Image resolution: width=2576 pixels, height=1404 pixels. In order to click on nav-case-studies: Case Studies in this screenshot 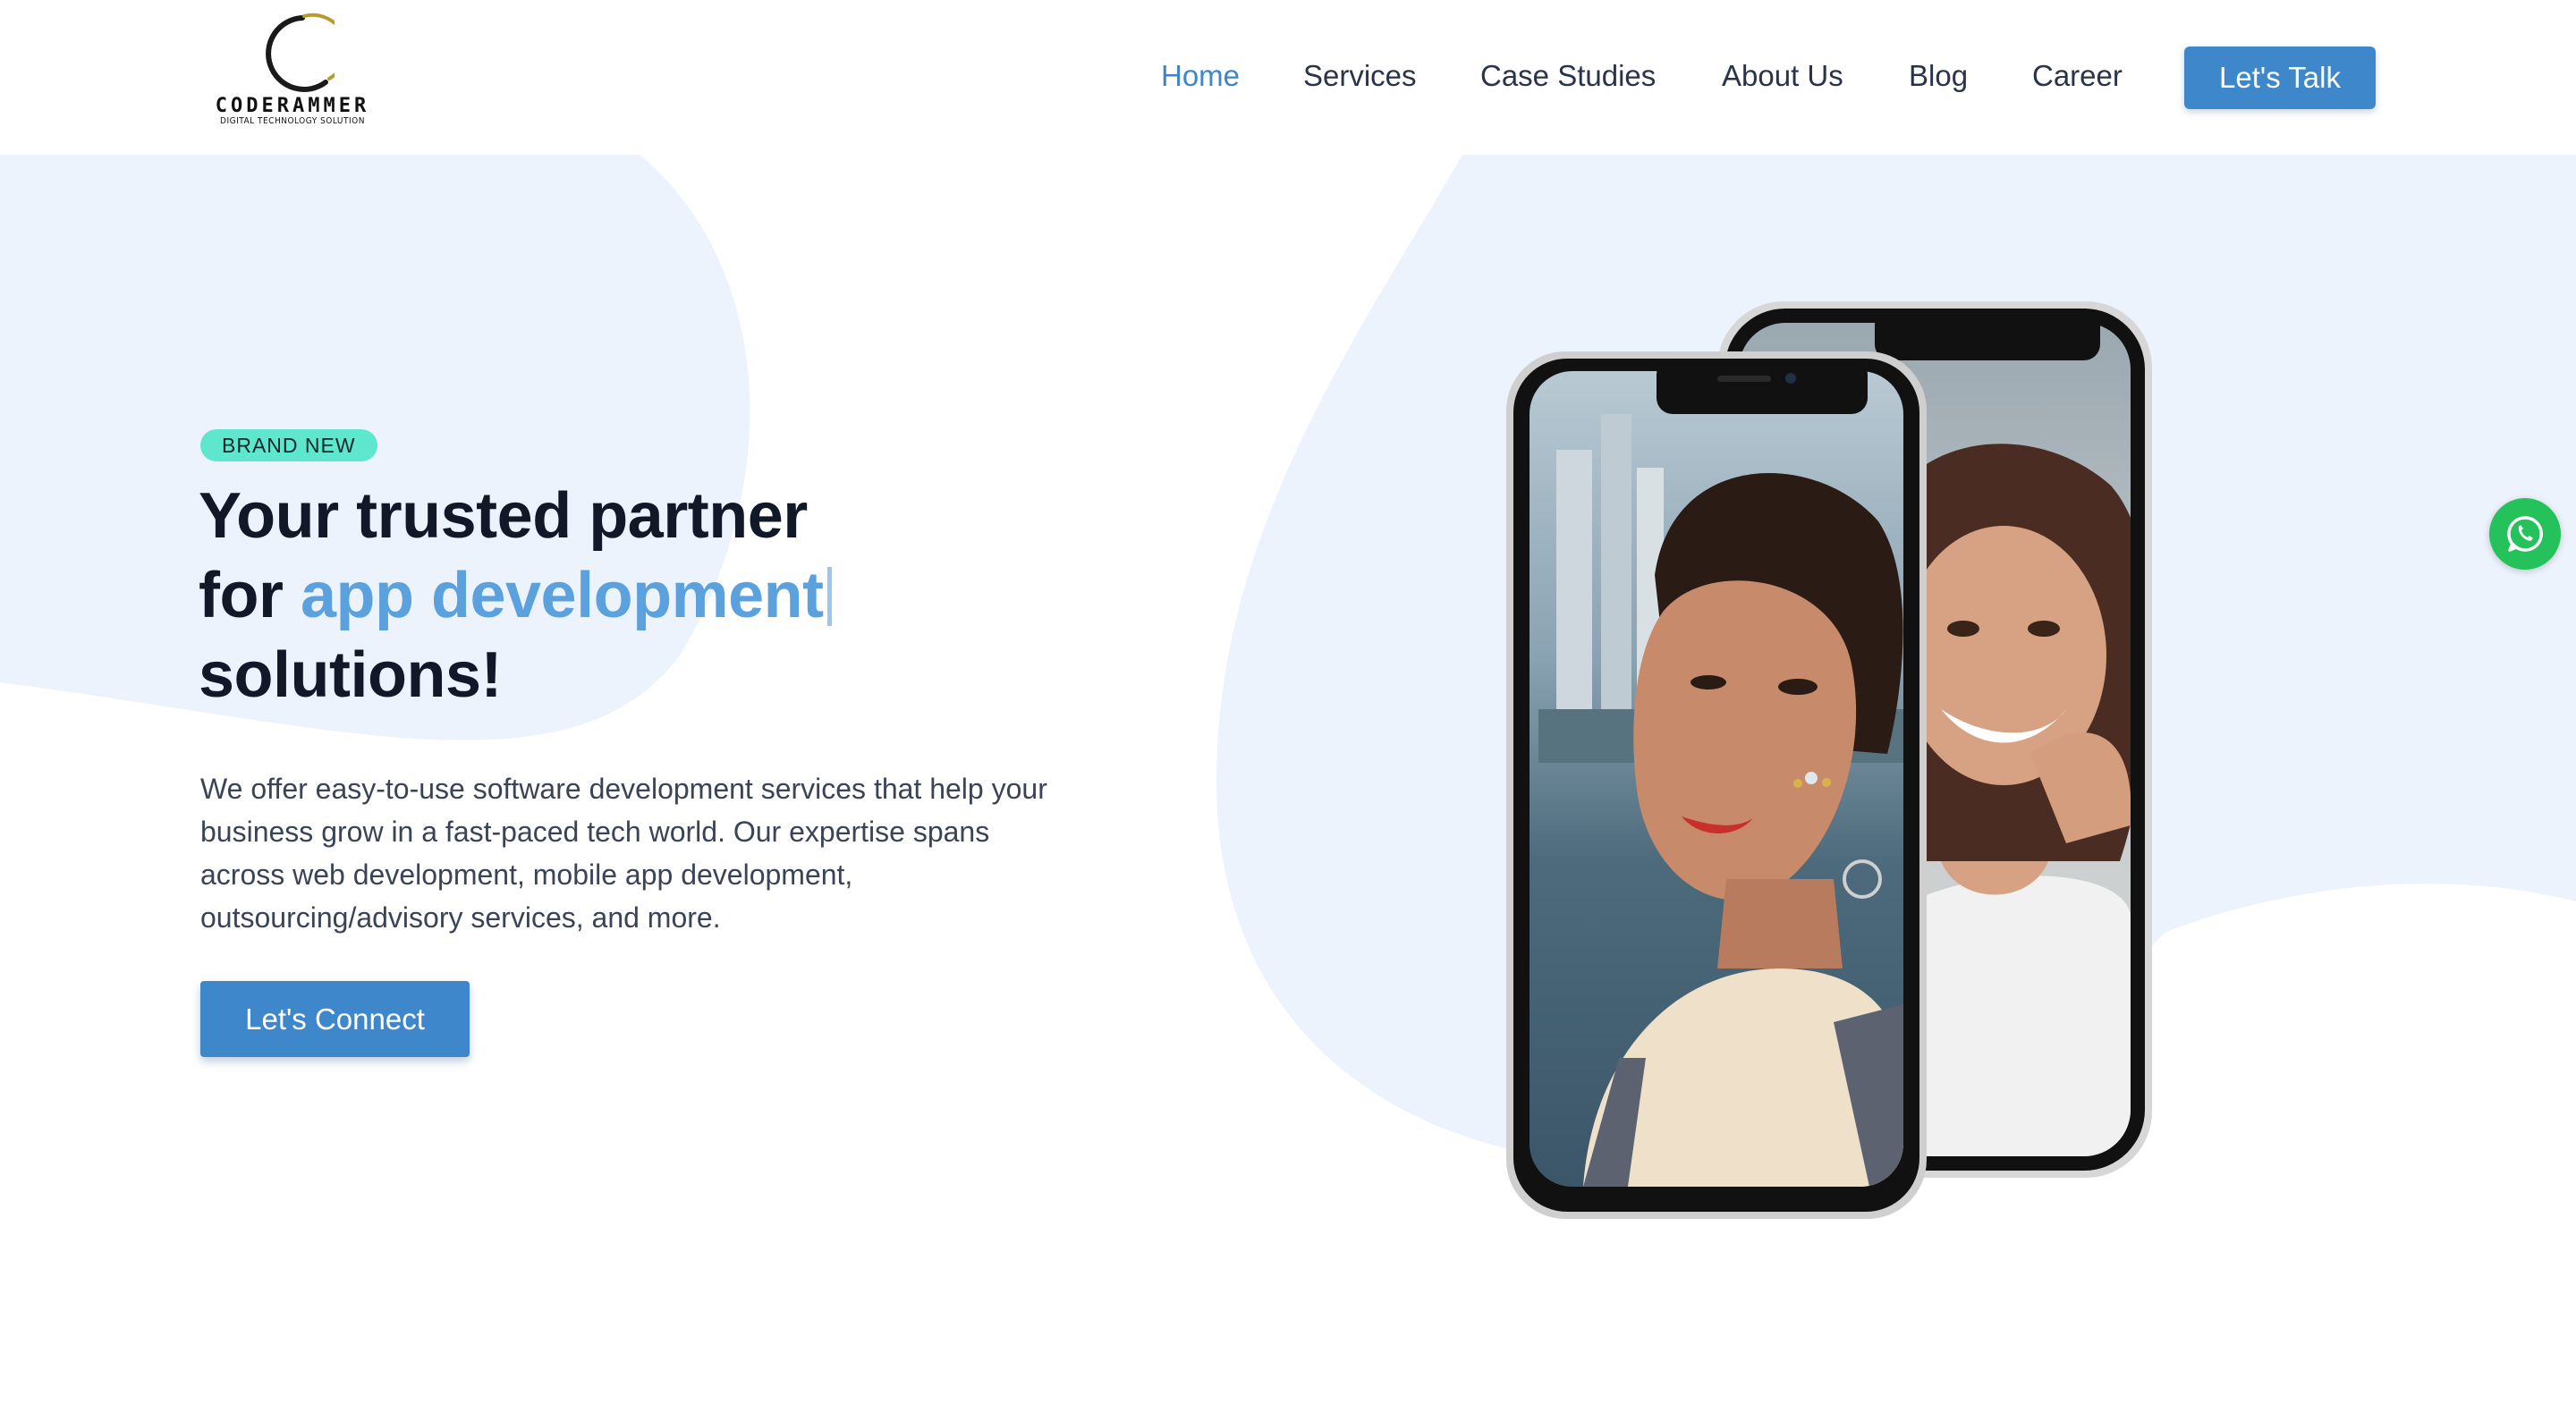, I will do `click(1568, 76)`.